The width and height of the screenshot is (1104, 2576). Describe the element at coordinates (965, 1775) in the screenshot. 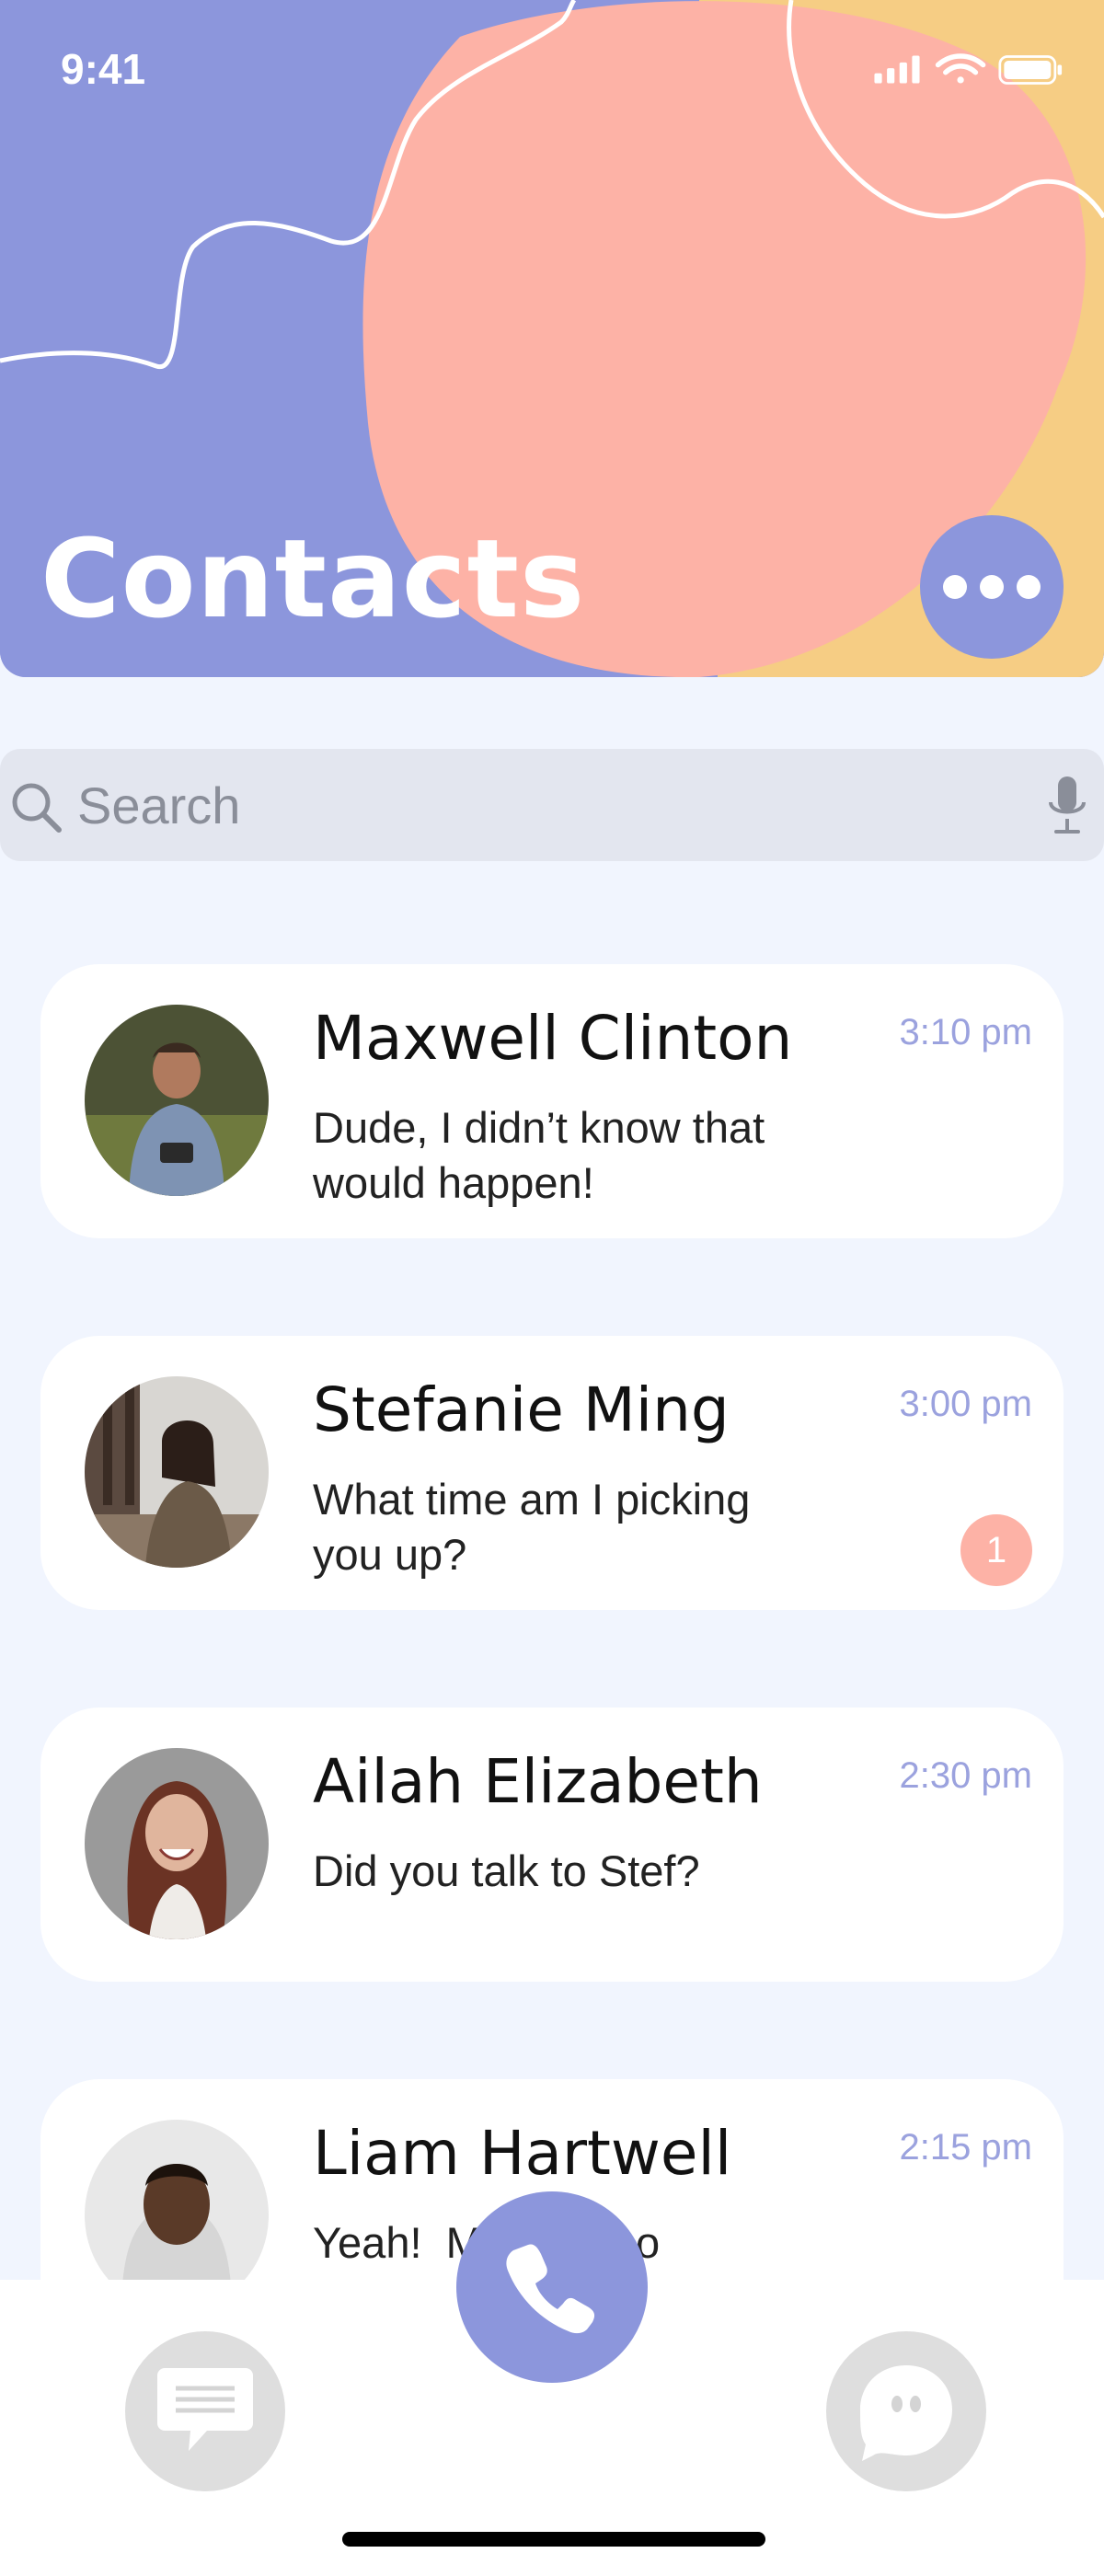

I see `message-time: 2:30 pm` at that location.